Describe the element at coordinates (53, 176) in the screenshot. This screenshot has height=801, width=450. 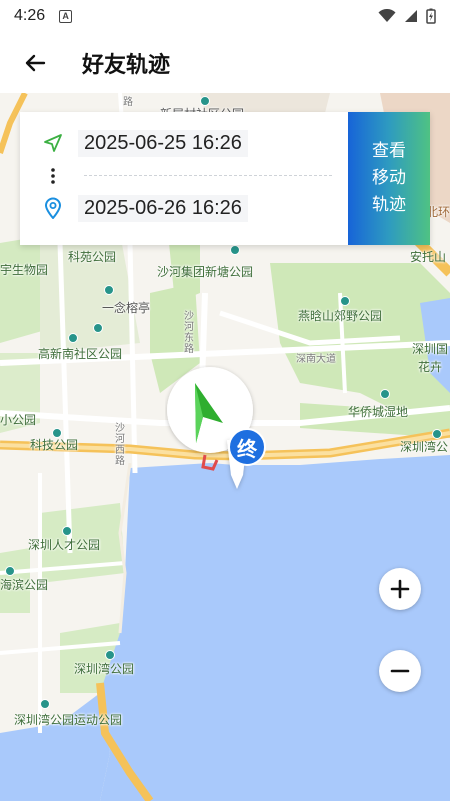
I see `vertical-dots-icon` at that location.